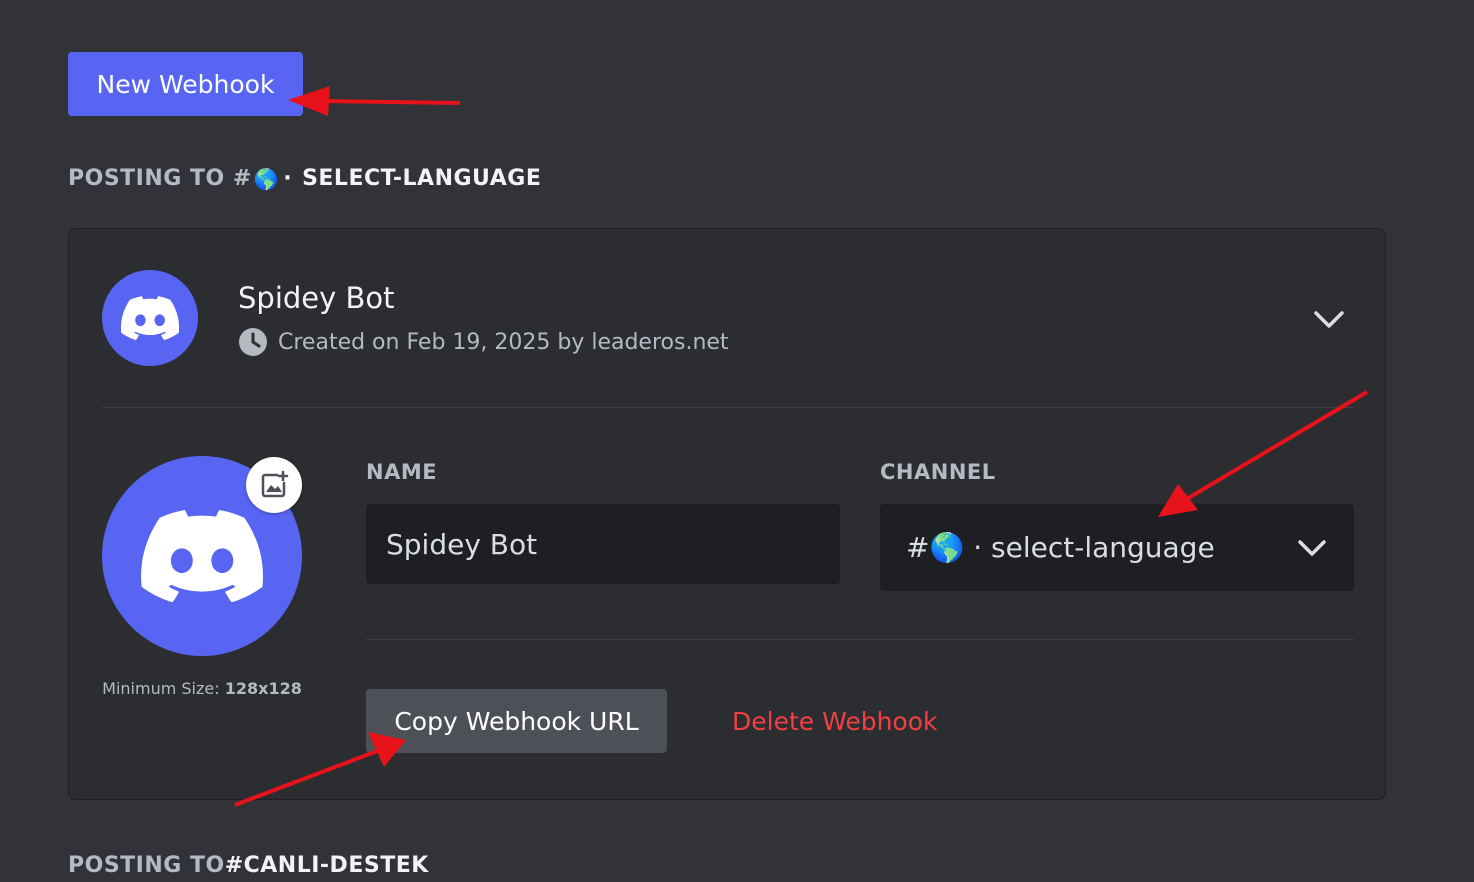 The height and width of the screenshot is (882, 1474). Describe the element at coordinates (326, 865) in the screenshot. I see `channel-name: #CANLI-DESTEK` at that location.